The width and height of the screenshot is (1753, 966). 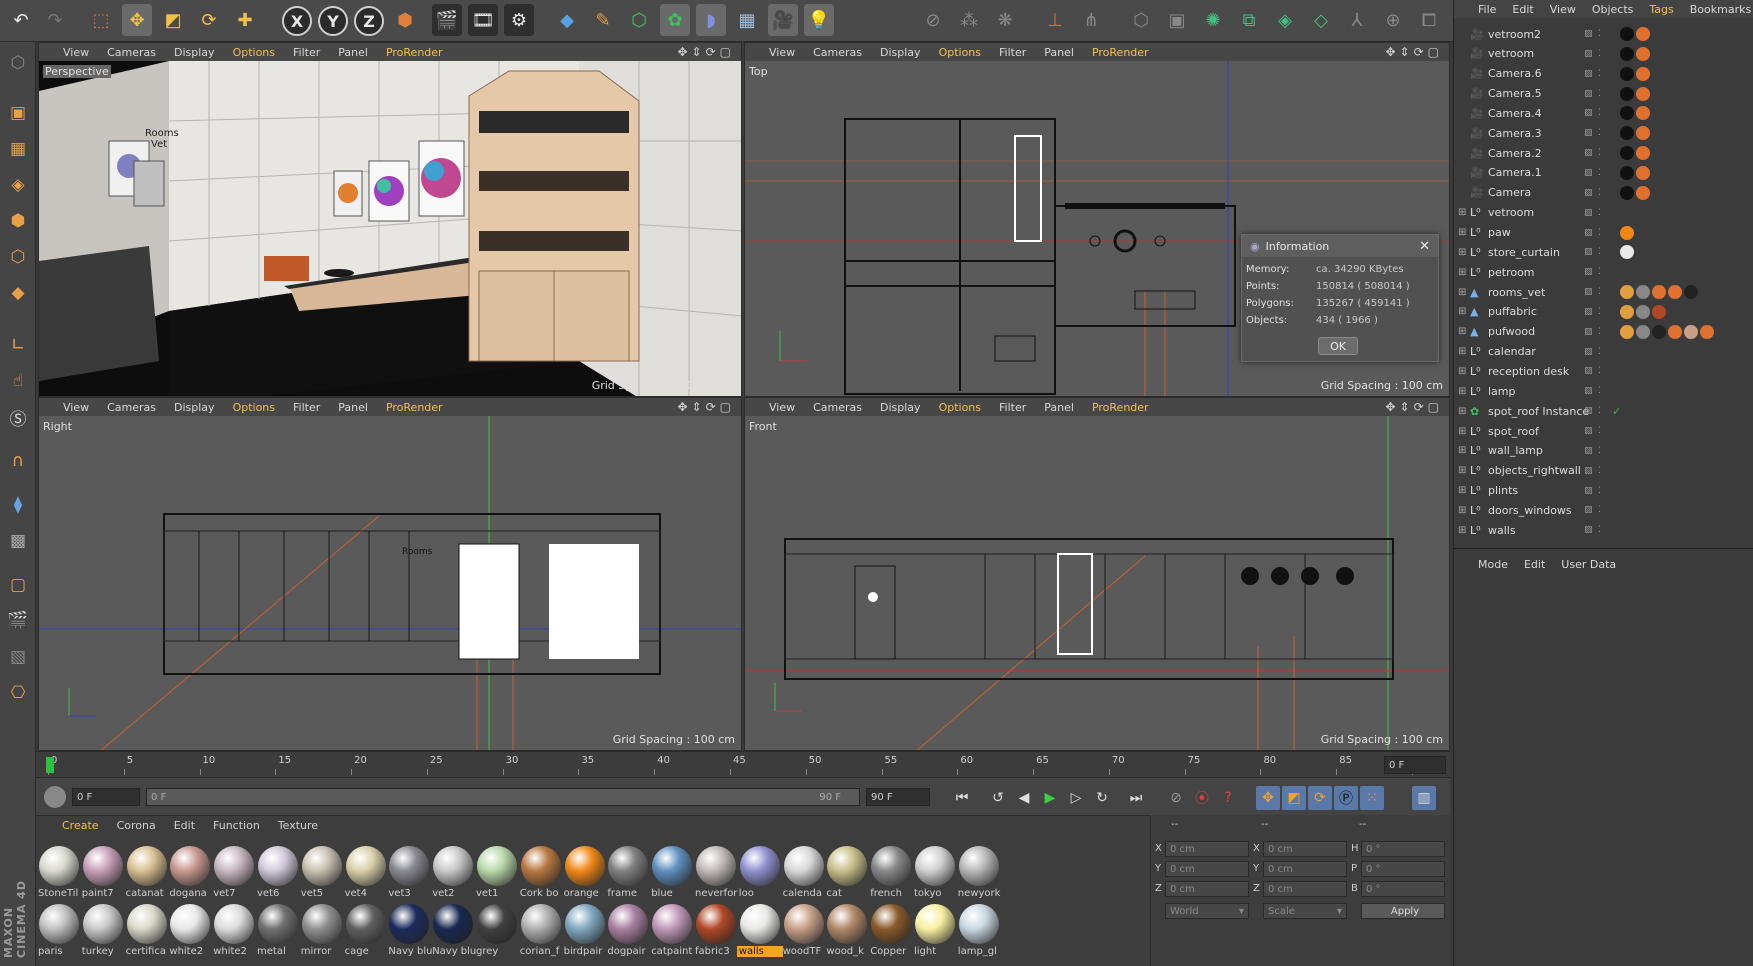 I want to click on object-row: 🎥 Camera.2 ⁚ ▨, so click(x=1603, y=153).